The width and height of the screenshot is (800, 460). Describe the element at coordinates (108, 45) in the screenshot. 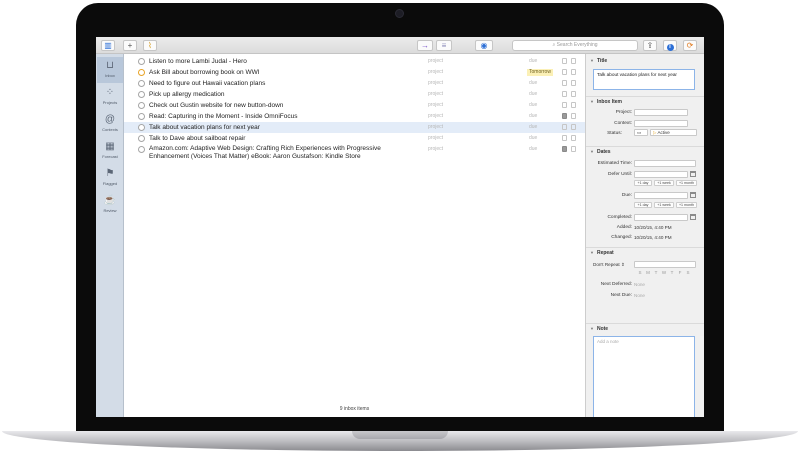

I see `sidebar-toggle-button: ▥` at that location.